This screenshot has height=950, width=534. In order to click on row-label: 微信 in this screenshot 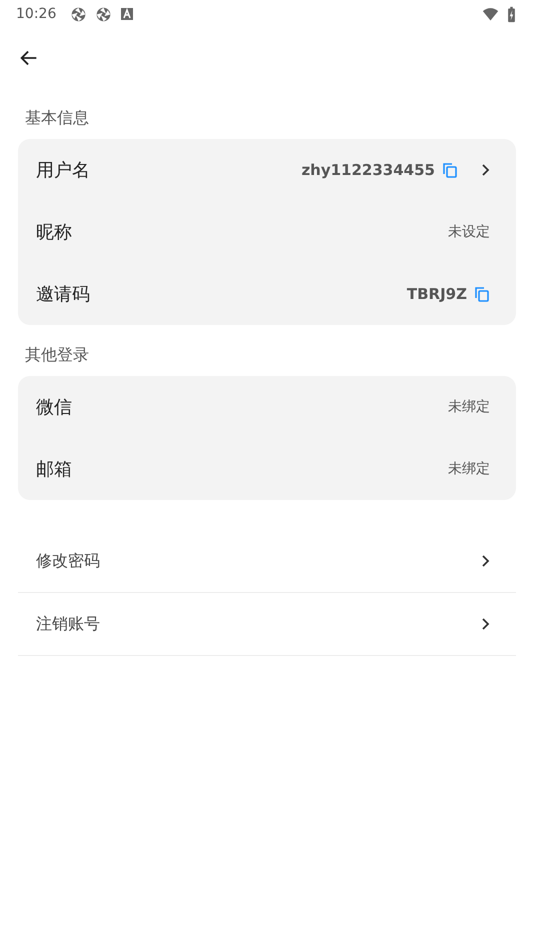, I will do `click(54, 407)`.